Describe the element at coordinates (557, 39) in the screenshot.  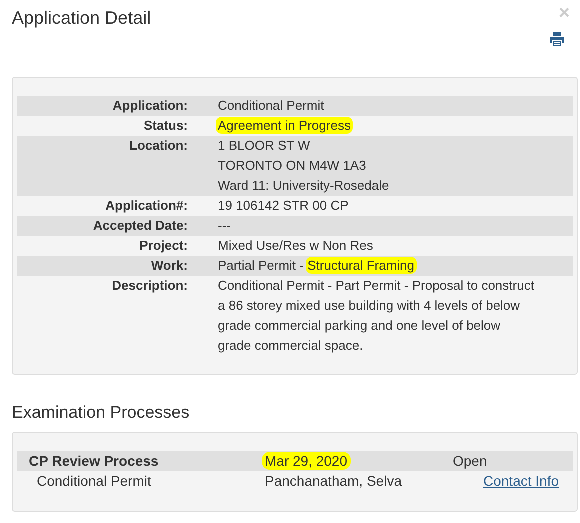
I see `print-icon` at that location.